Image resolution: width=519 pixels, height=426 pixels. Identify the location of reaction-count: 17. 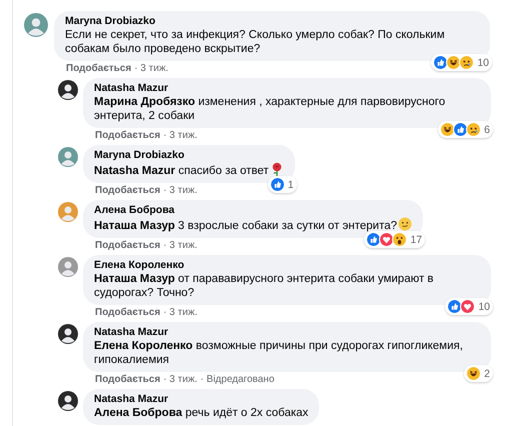
(416, 240).